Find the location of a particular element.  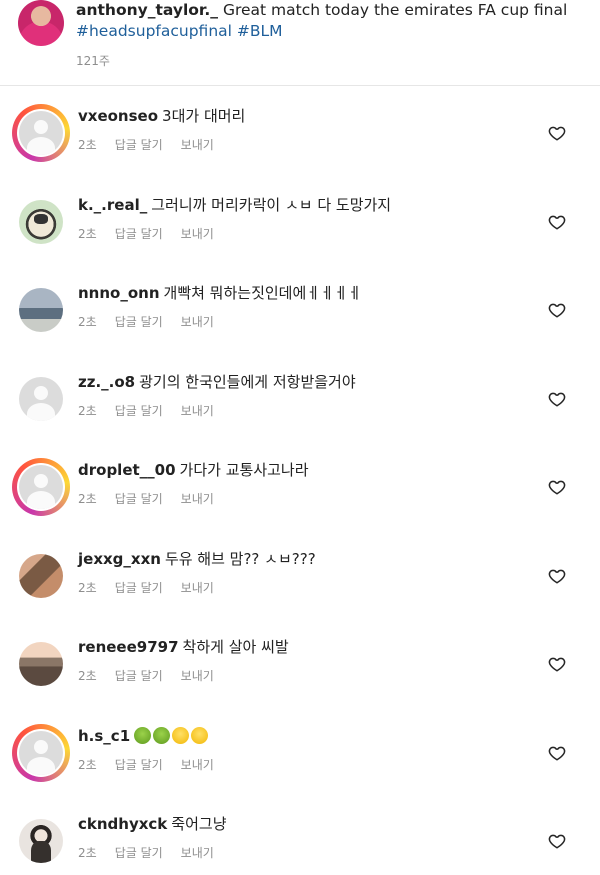

comment-body: 그러니까 머리카락이 ㅅㅂ 다 도망가지 is located at coordinates (271, 204).